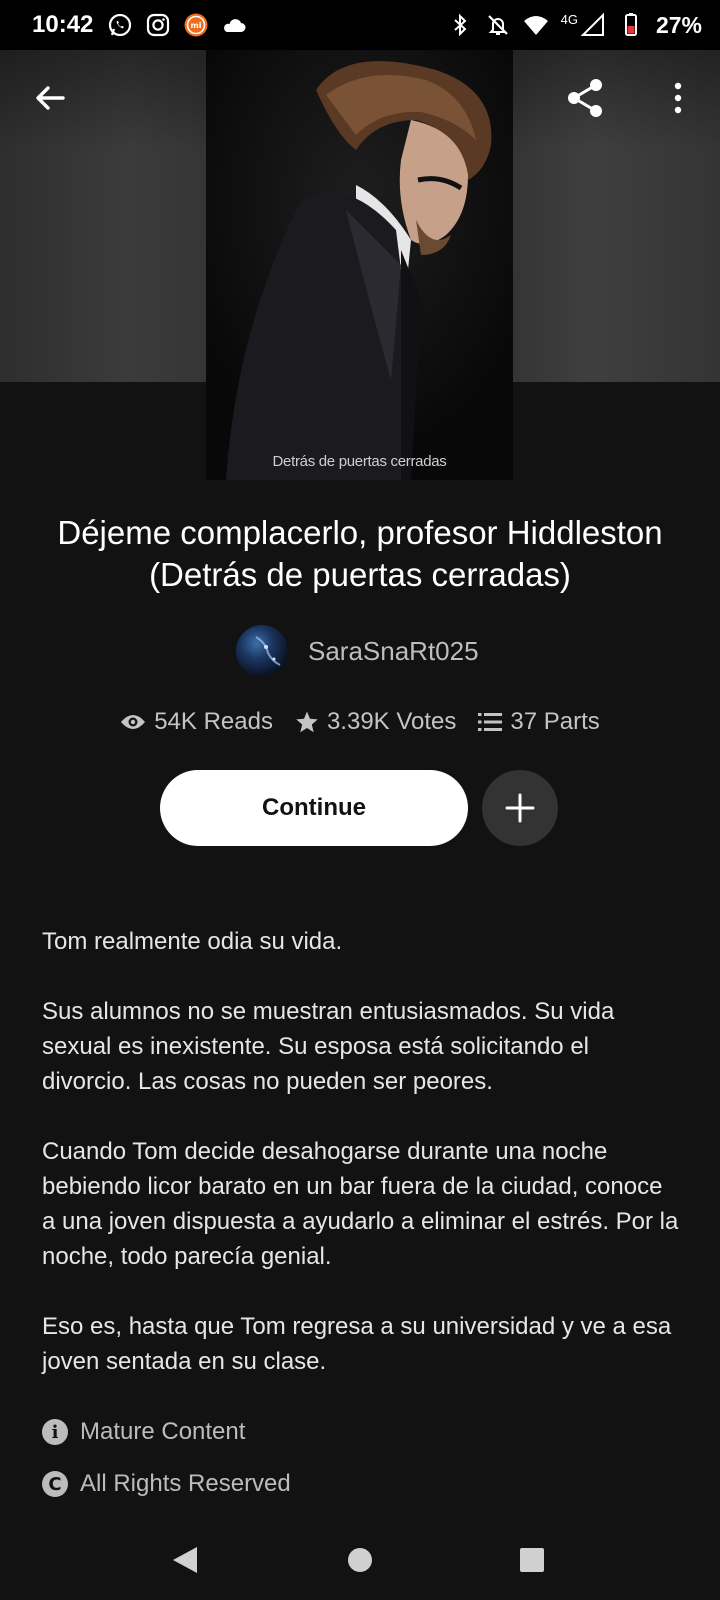  I want to click on copyright-tag: C All Rights Reserved, so click(166, 1484).